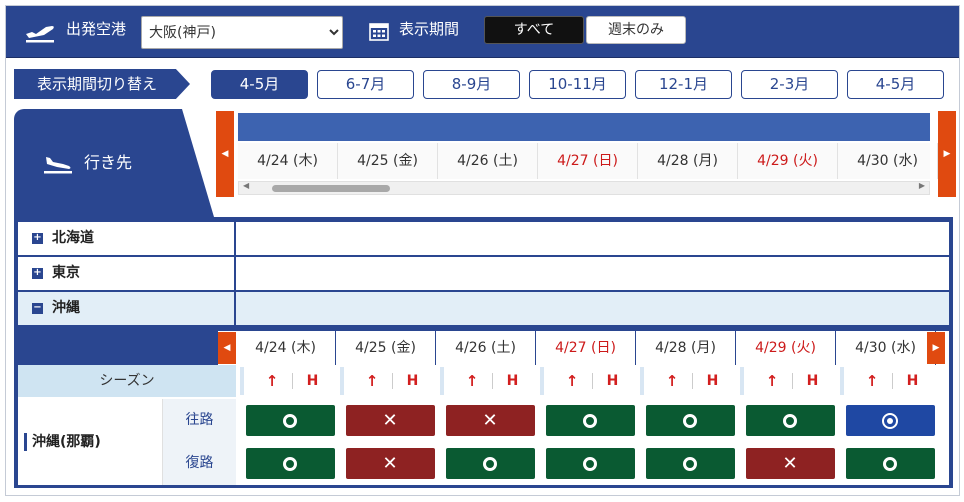 The width and height of the screenshot is (964, 502). I want to click on scroll-left-button: ◀, so click(225, 154).